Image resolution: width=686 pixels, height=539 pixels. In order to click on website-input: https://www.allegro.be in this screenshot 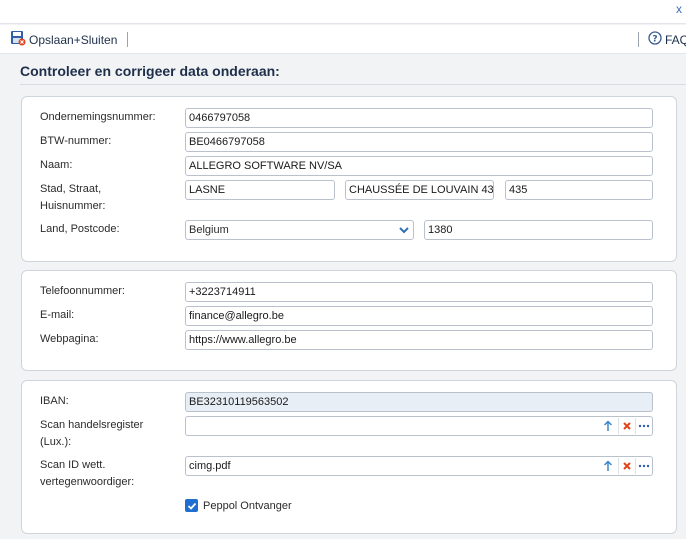, I will do `click(419, 340)`.